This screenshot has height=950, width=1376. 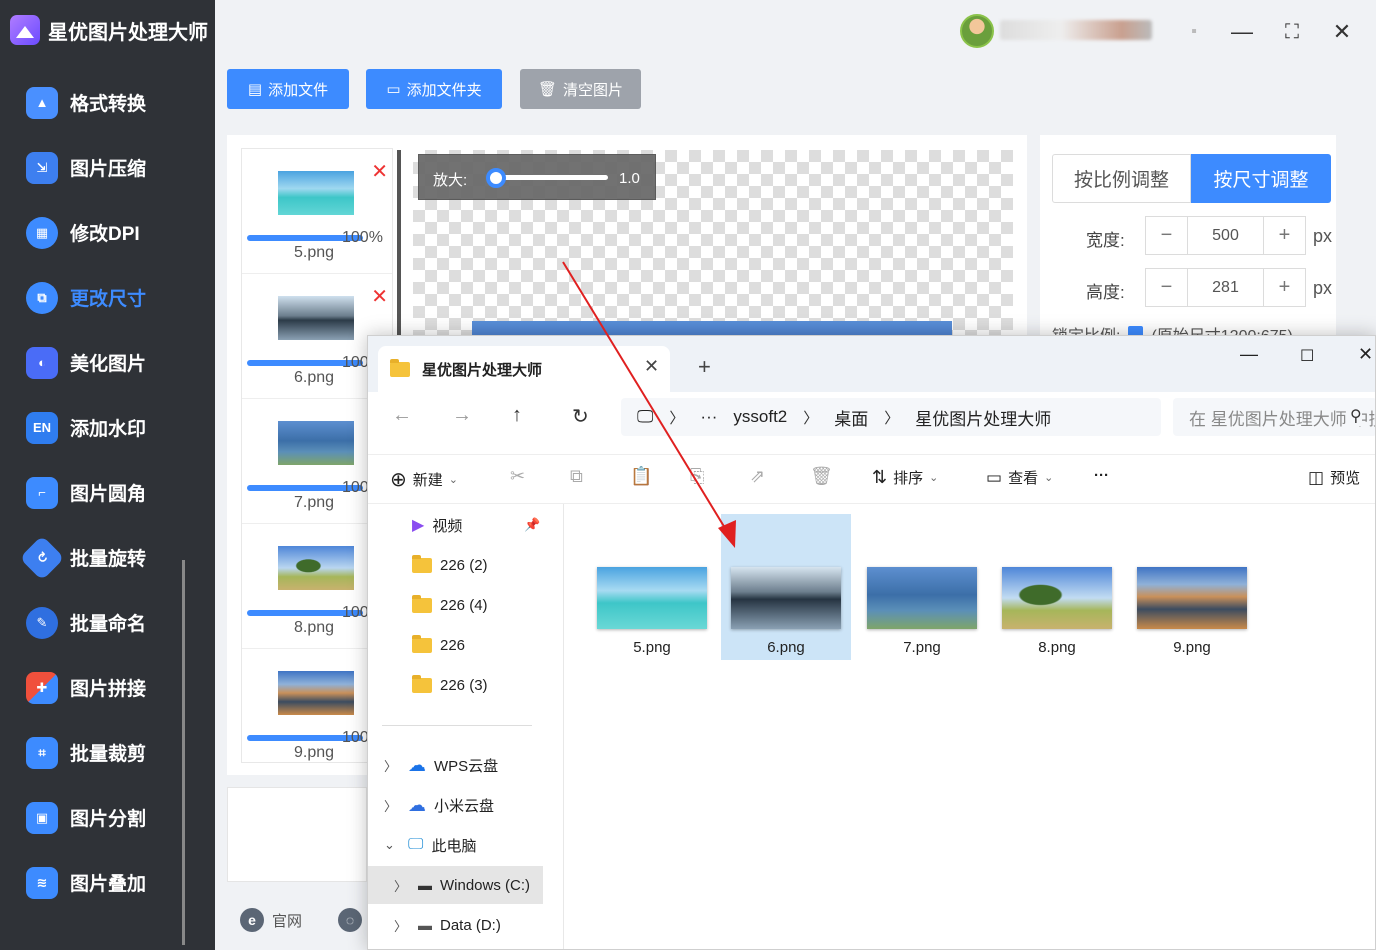 I want to click on nav-item-mi-cloud: 〉 ☁ 小米云盘, so click(x=455, y=805).